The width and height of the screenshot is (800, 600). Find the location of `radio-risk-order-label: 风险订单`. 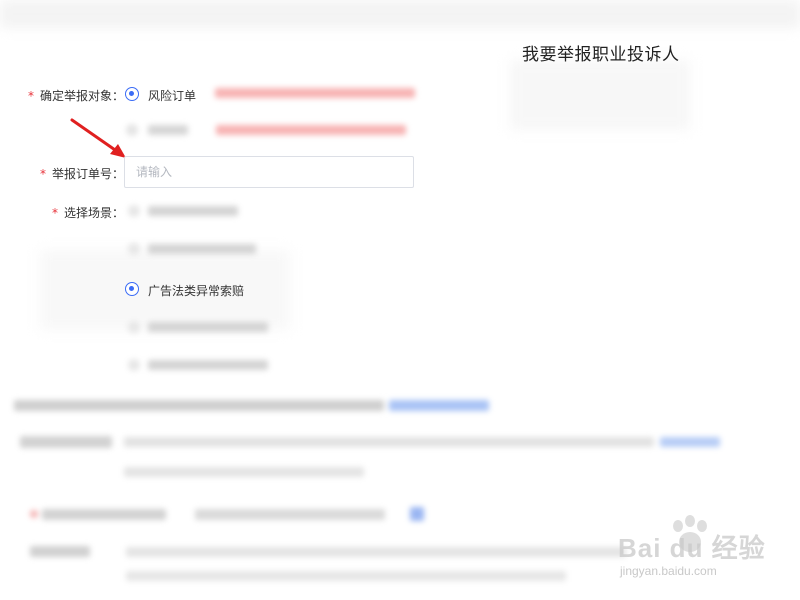

radio-risk-order-label: 风险订单 is located at coordinates (172, 95).